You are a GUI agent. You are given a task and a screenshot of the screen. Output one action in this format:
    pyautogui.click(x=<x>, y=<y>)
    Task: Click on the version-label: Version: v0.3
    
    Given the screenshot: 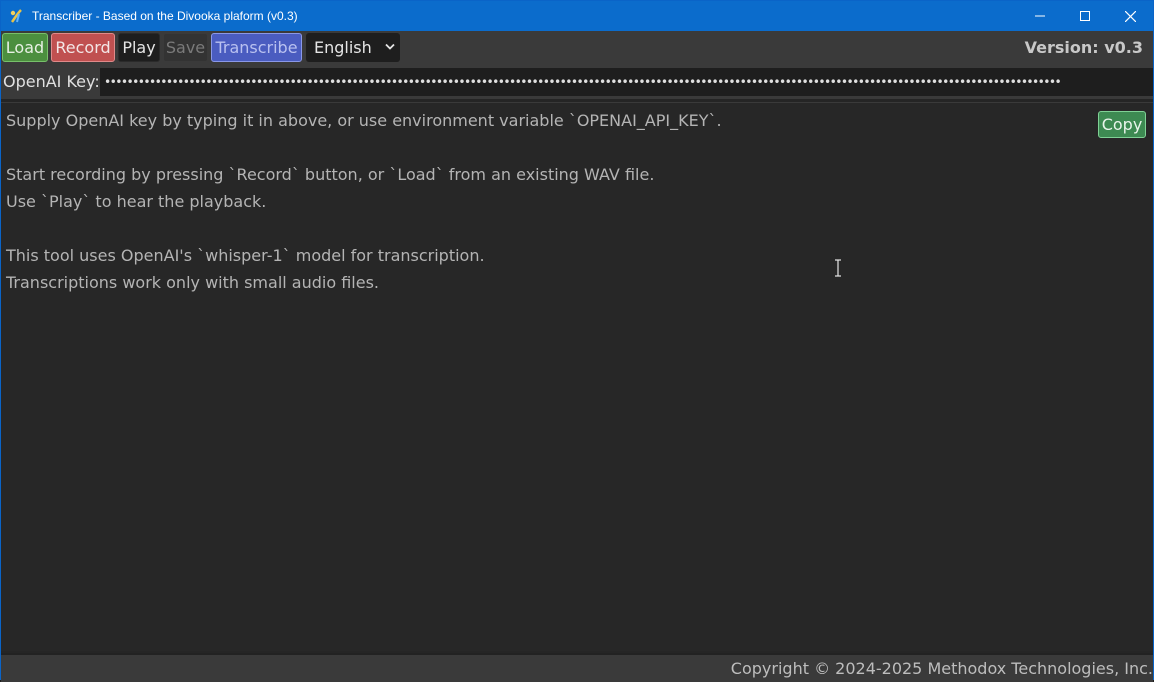 What is the action you would take?
    pyautogui.click(x=1083, y=47)
    